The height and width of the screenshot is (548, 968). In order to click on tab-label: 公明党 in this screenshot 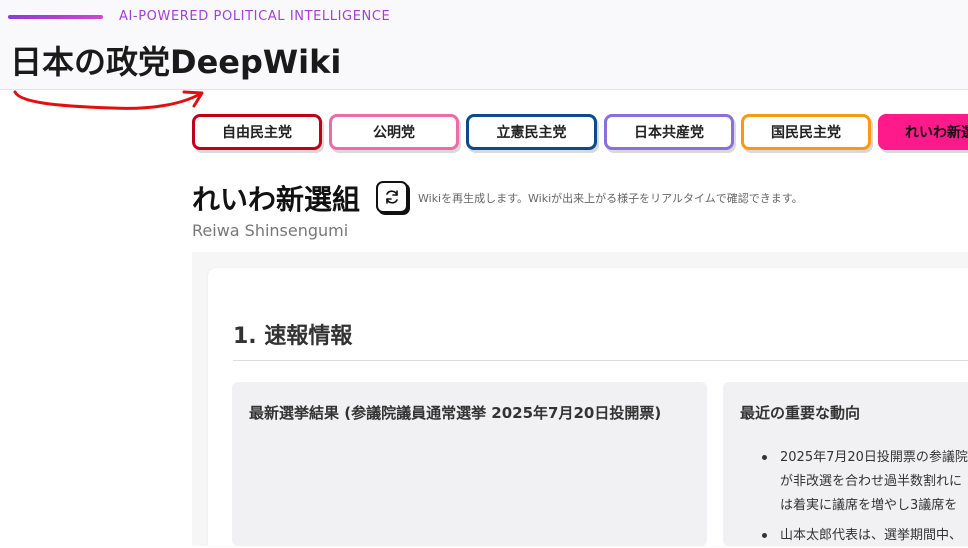, I will do `click(394, 133)`.